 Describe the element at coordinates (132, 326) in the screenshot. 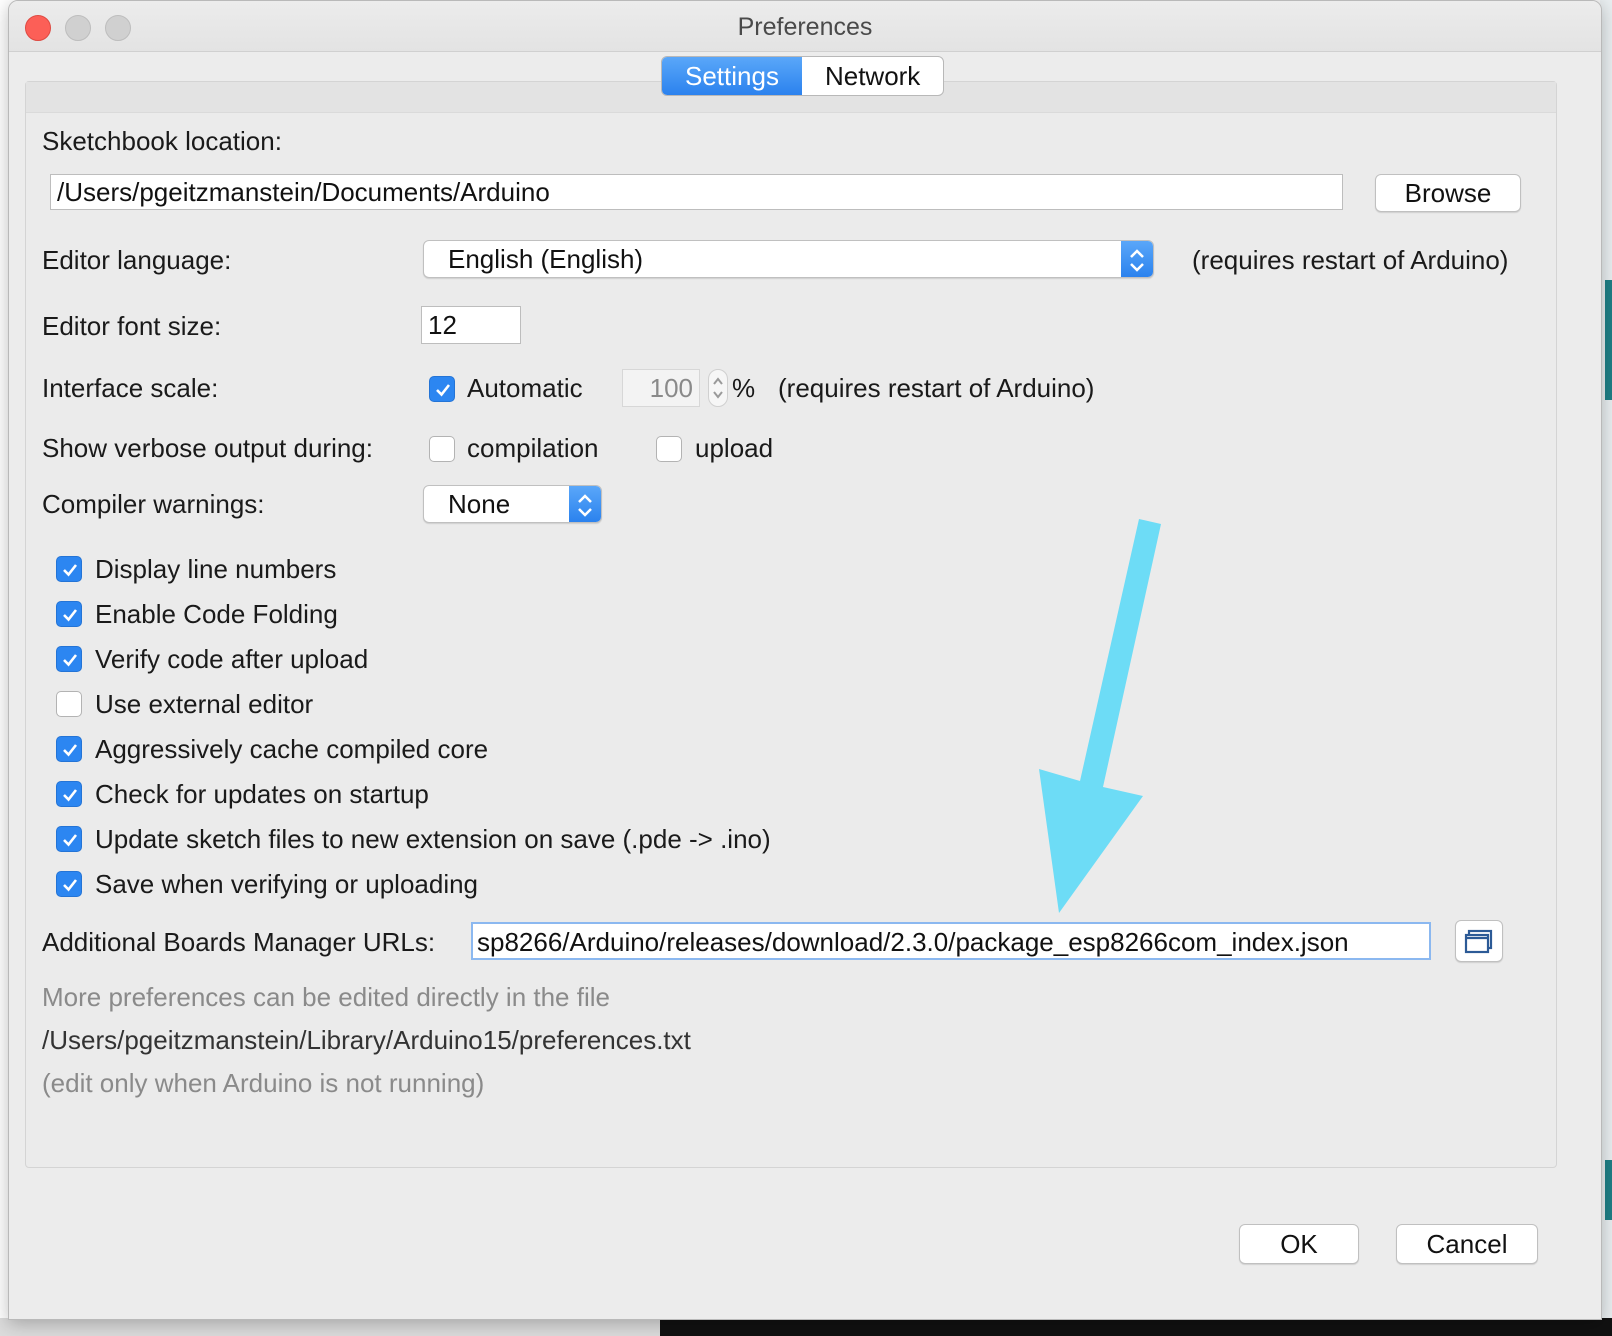

I see `font-size-label: Editor font size:` at that location.